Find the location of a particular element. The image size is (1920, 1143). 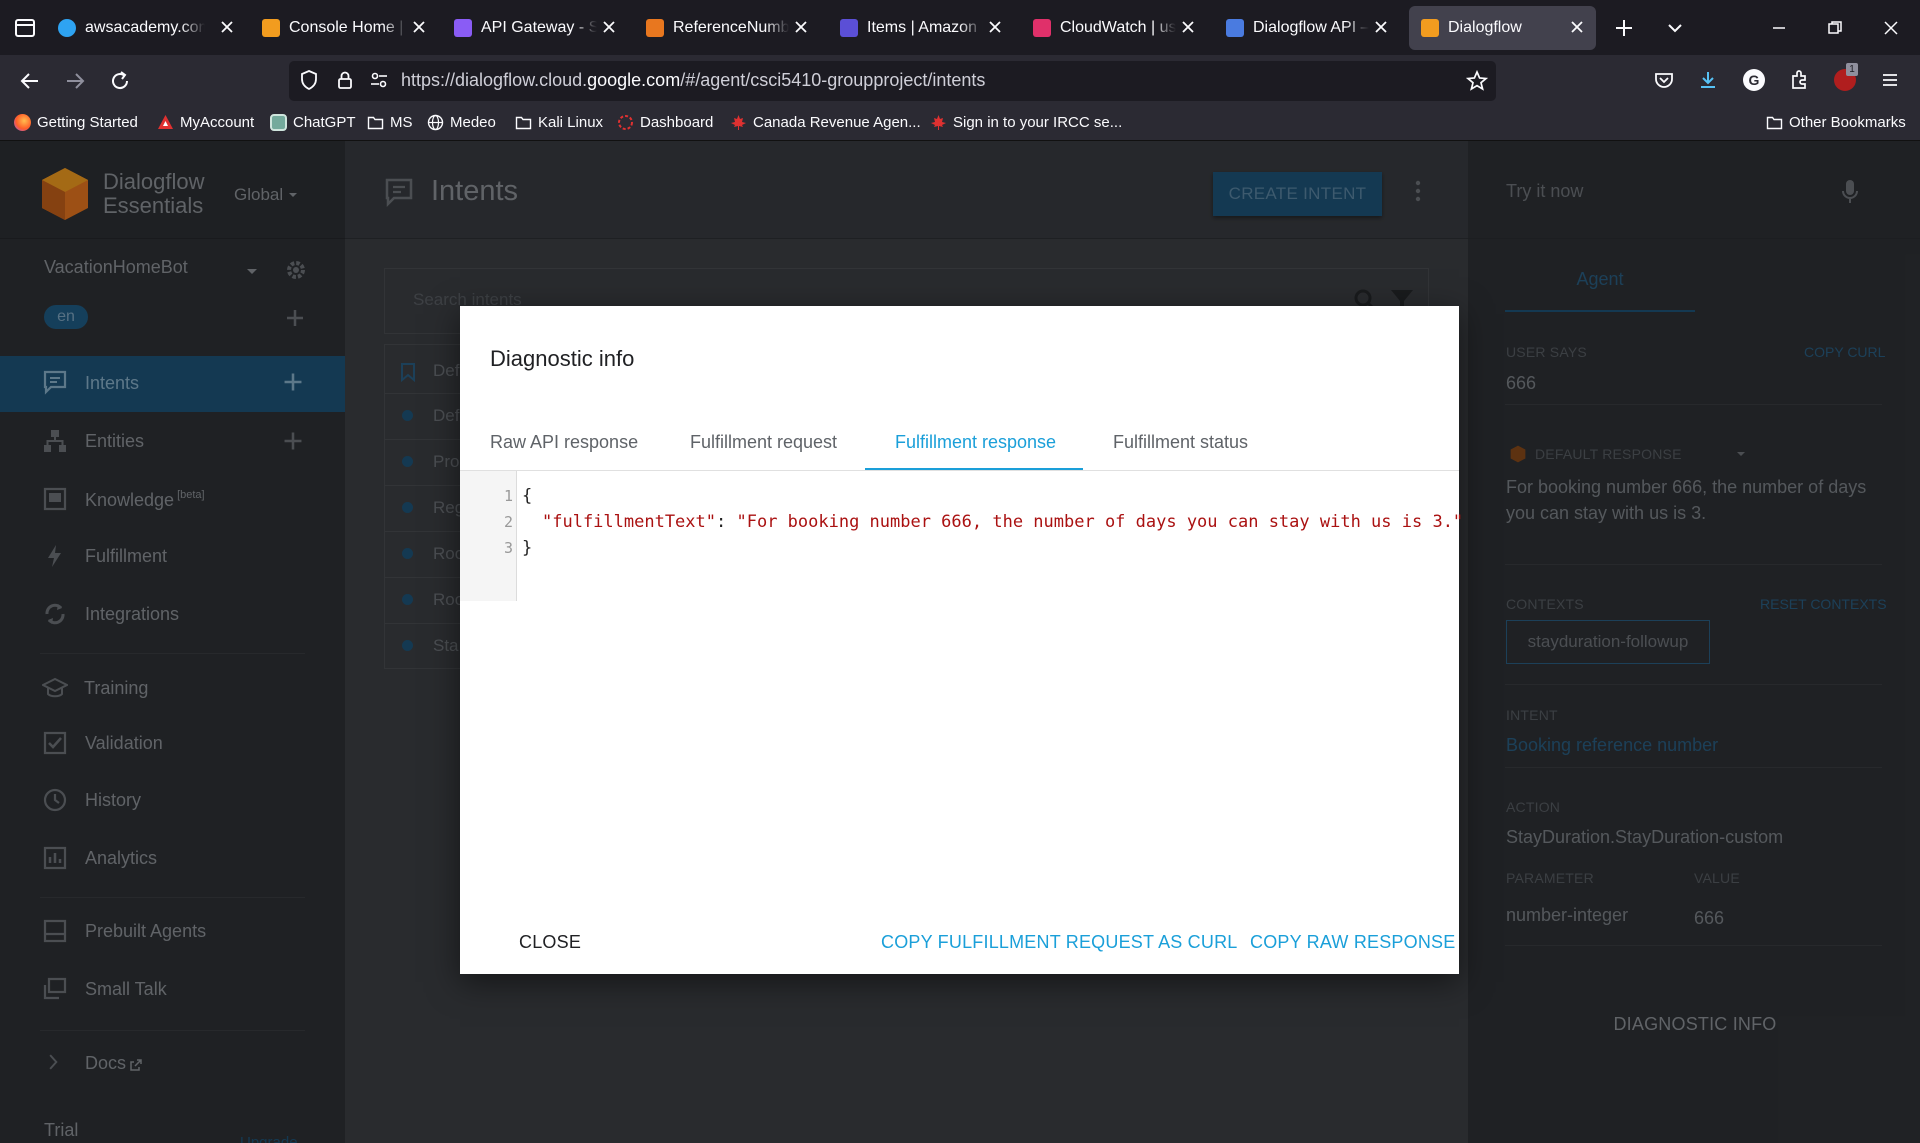

close-button: CLOSE is located at coordinates (550, 942).